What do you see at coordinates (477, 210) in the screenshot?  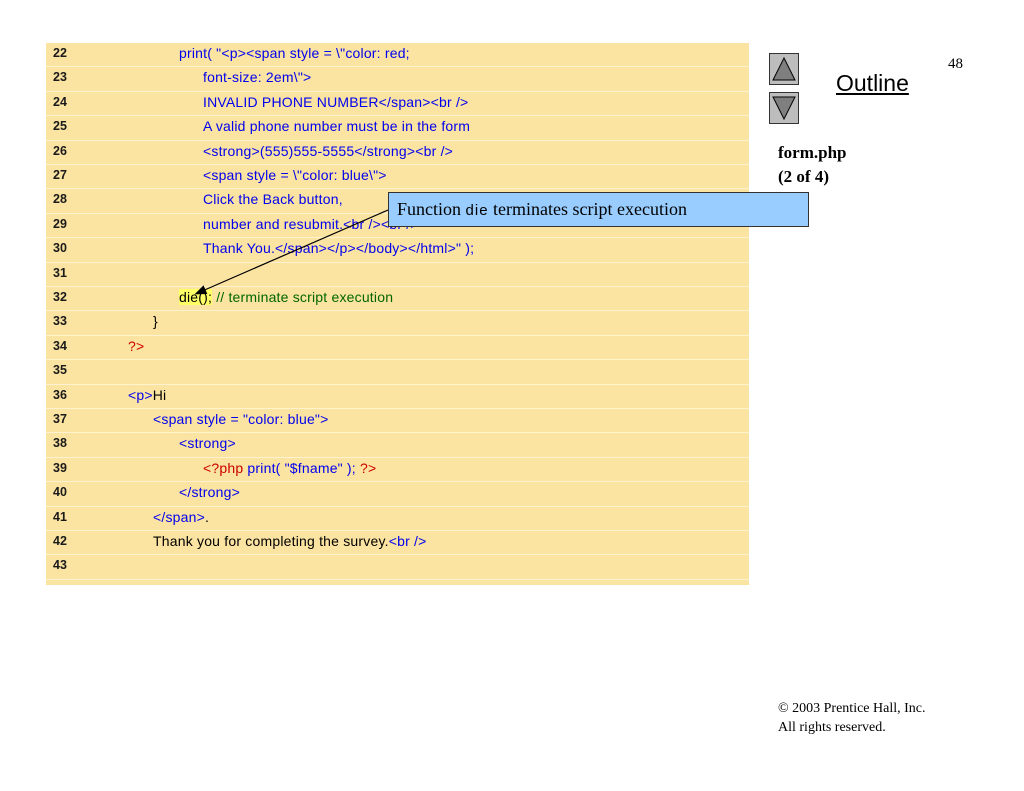 I see `callout-code: die` at bounding box center [477, 210].